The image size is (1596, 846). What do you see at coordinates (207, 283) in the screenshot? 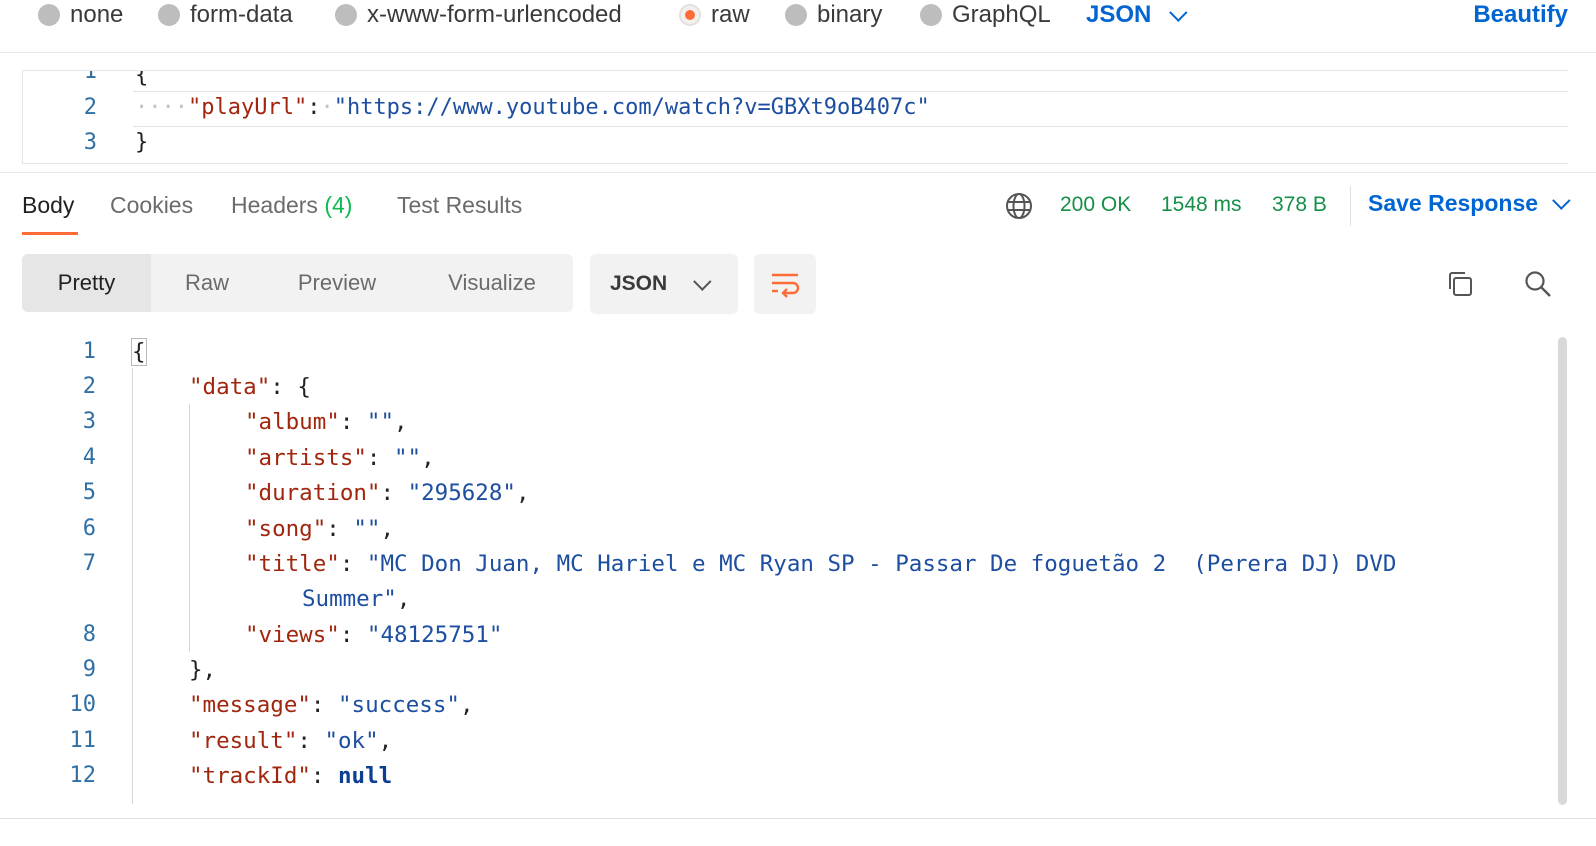
I see `mode-raw: Raw` at bounding box center [207, 283].